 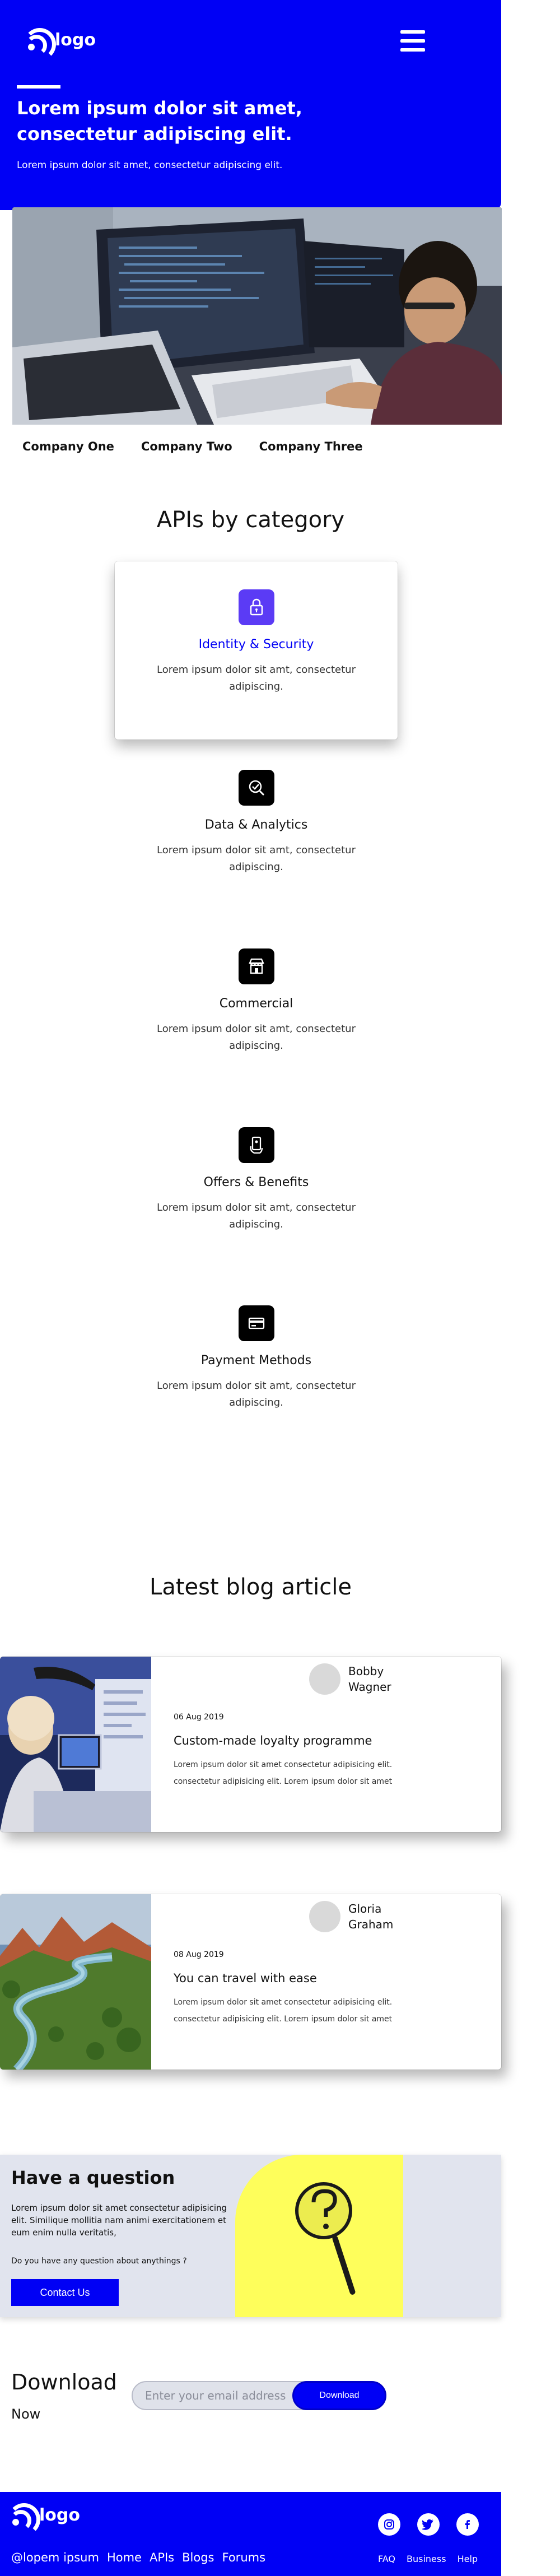 I want to click on blog-author: Bobby Wagner, so click(x=360, y=1679).